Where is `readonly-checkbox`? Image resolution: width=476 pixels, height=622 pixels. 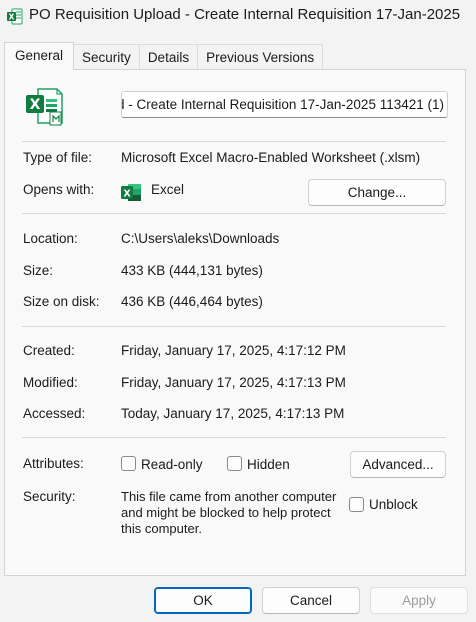 readonly-checkbox is located at coordinates (128, 463).